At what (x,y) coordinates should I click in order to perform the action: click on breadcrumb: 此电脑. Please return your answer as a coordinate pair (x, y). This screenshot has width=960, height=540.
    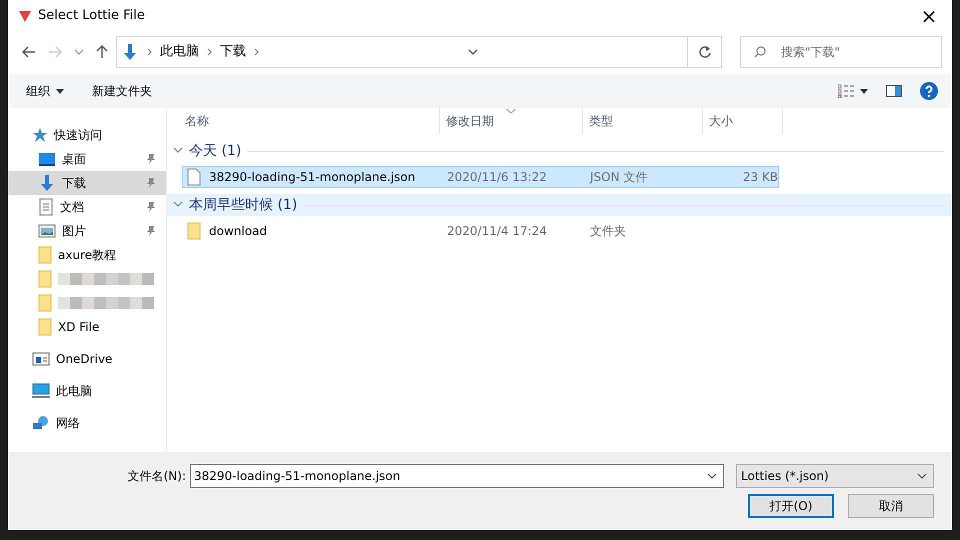
    Looking at the image, I should click on (179, 52).